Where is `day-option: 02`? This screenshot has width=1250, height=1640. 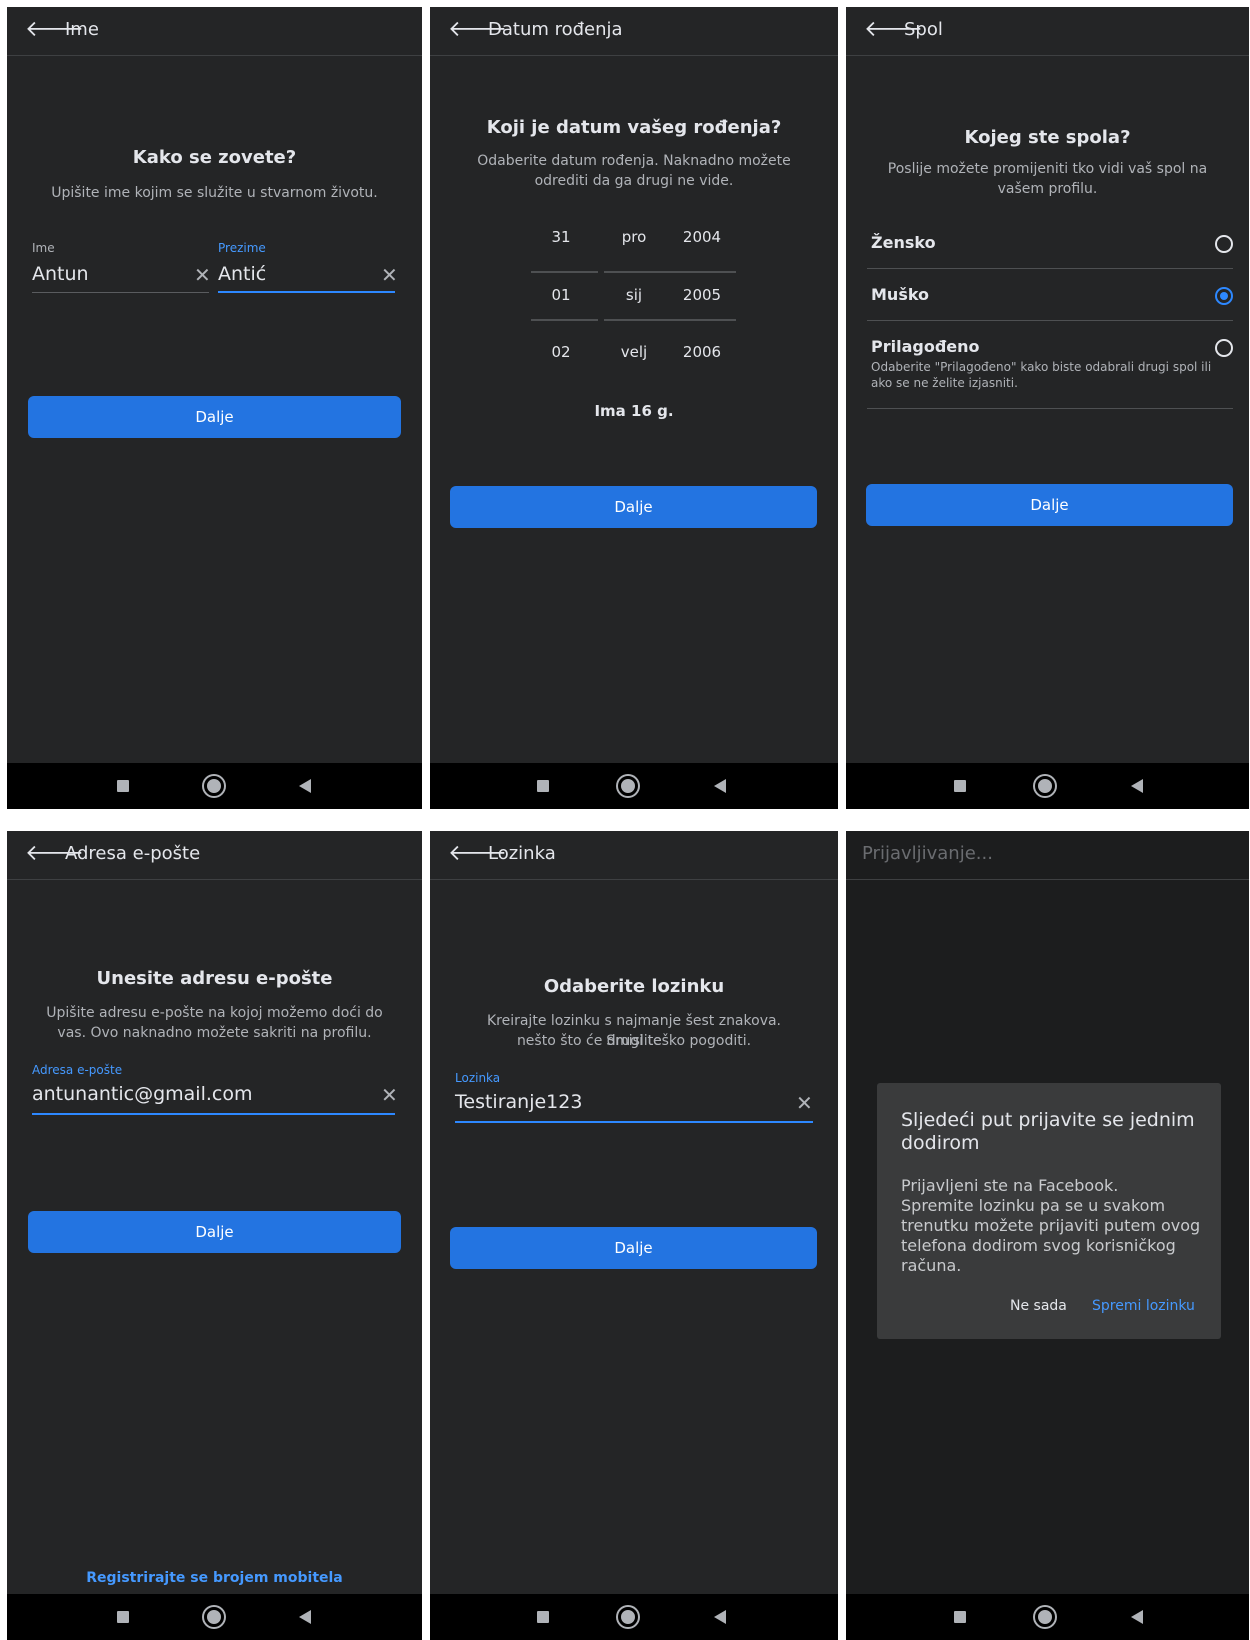
day-option: 02 is located at coordinates (561, 352).